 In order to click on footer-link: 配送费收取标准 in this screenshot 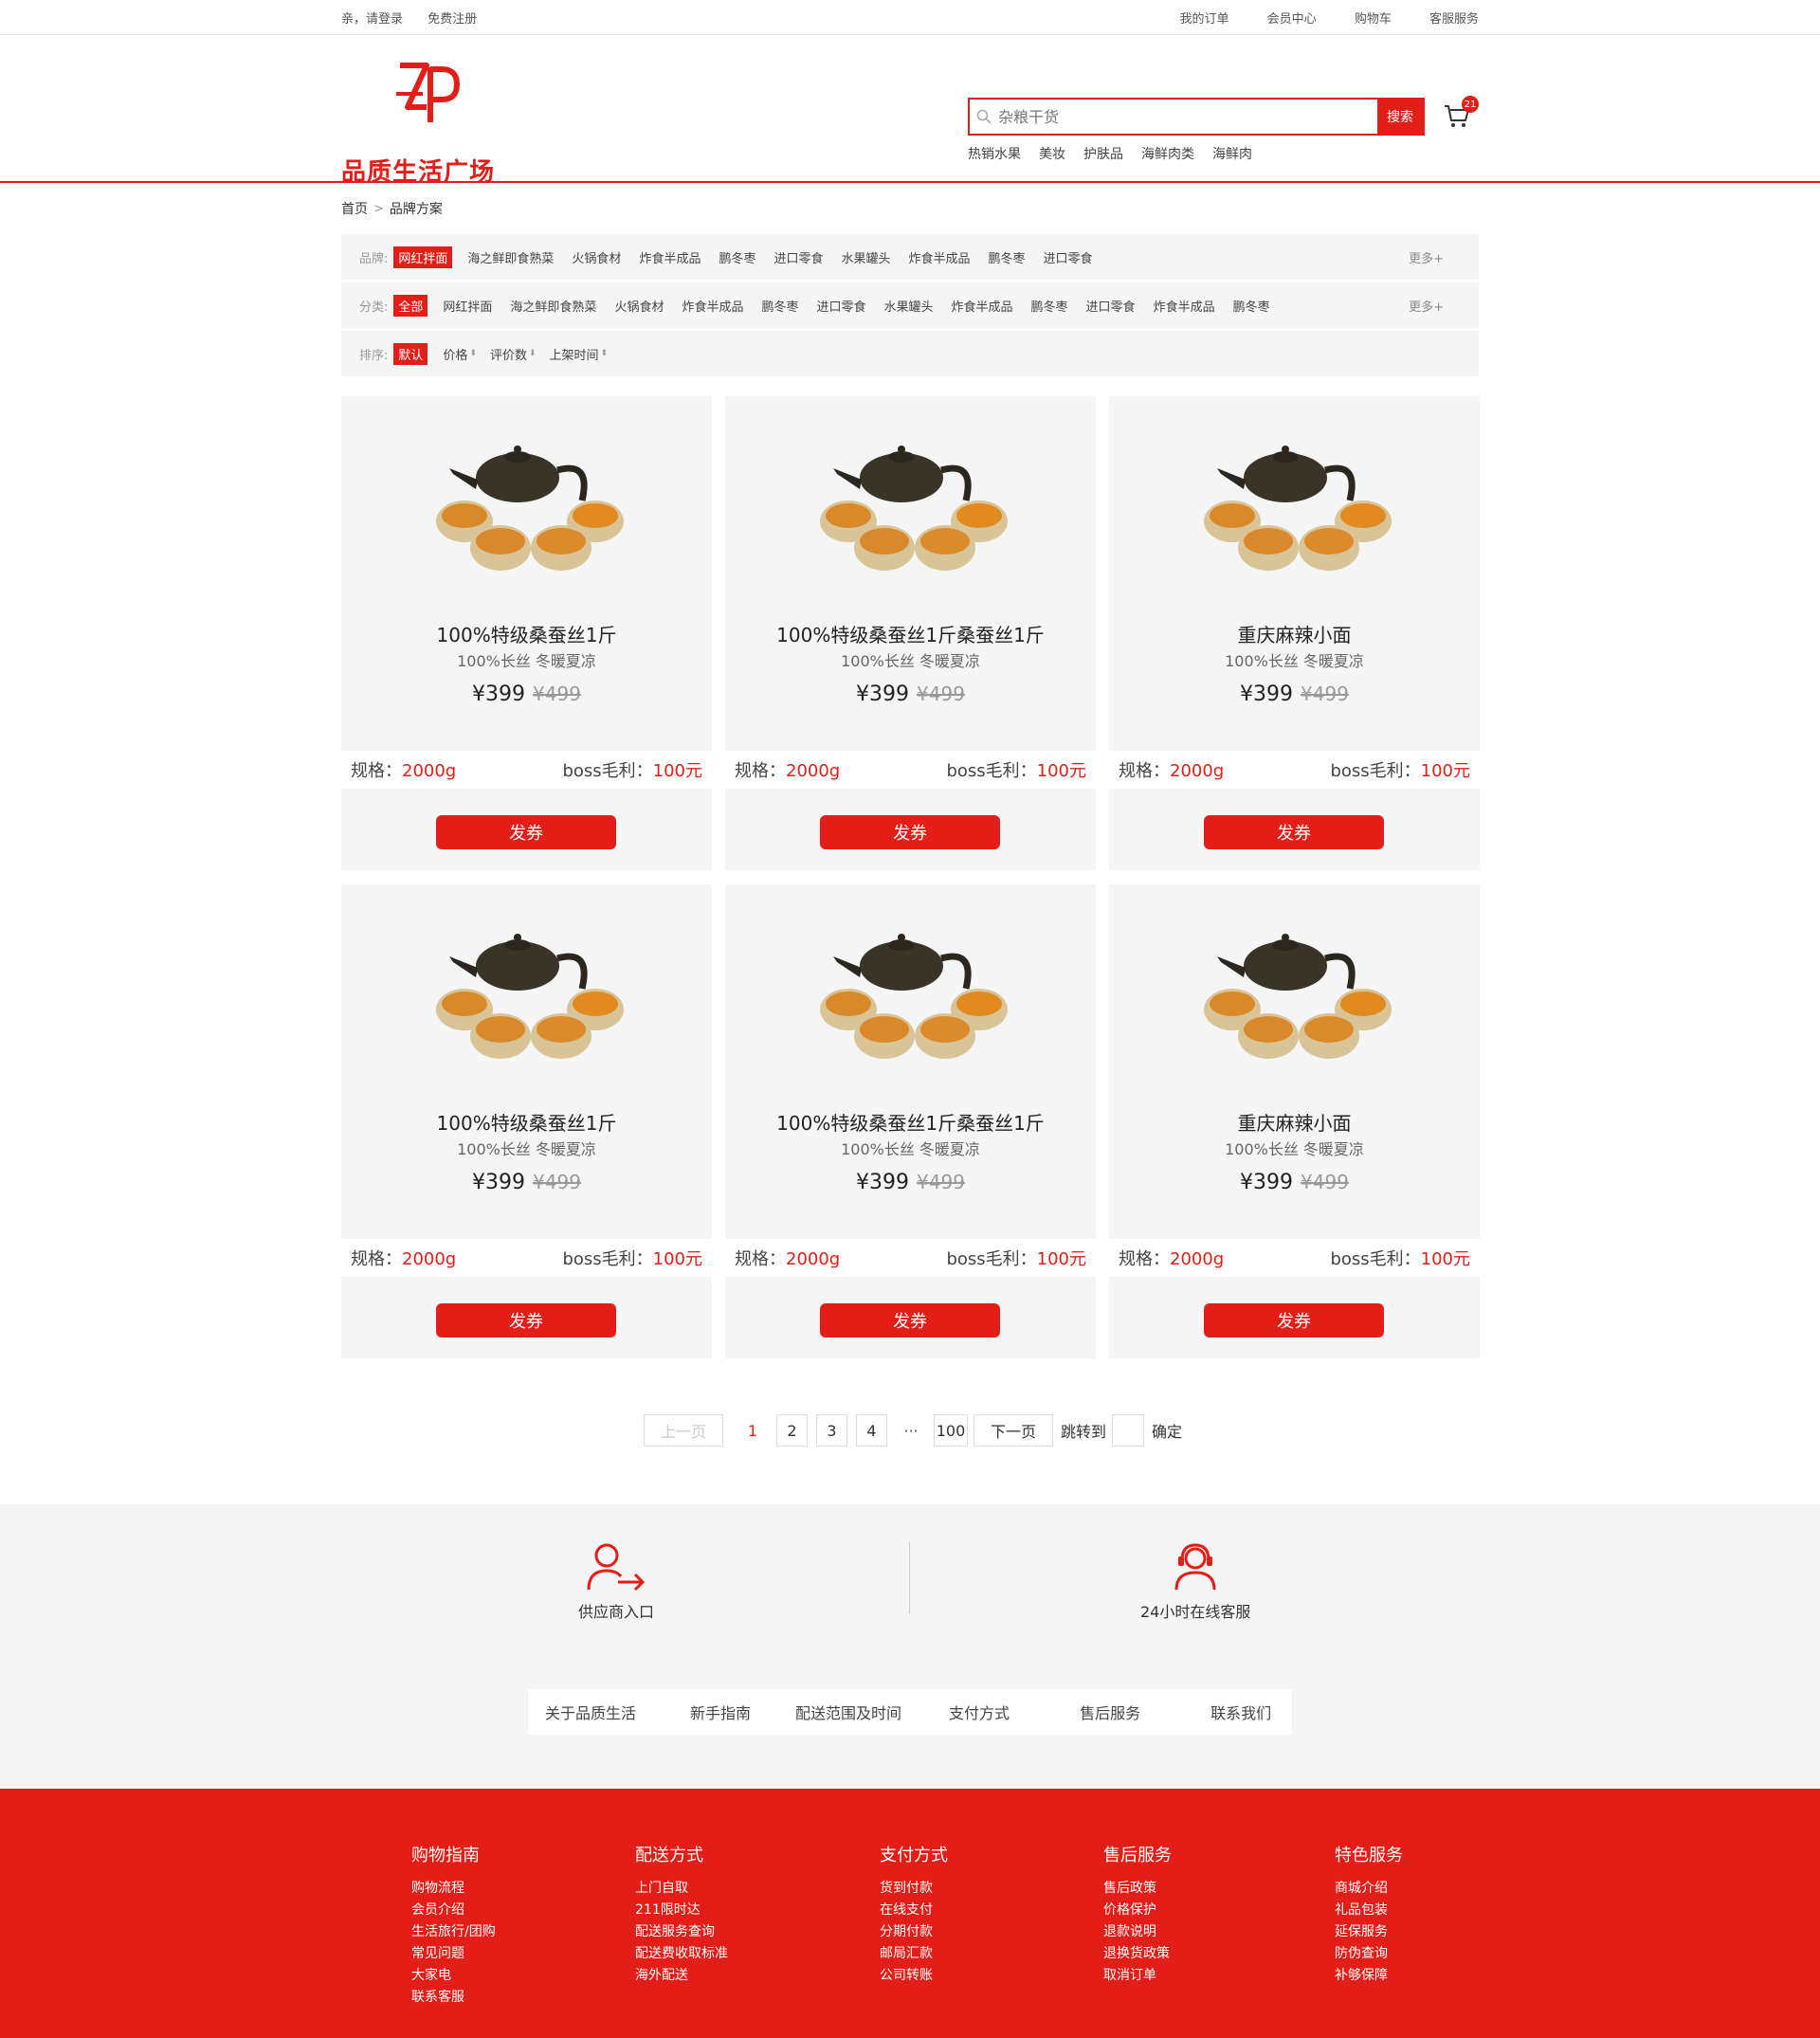, I will do `click(681, 1954)`.